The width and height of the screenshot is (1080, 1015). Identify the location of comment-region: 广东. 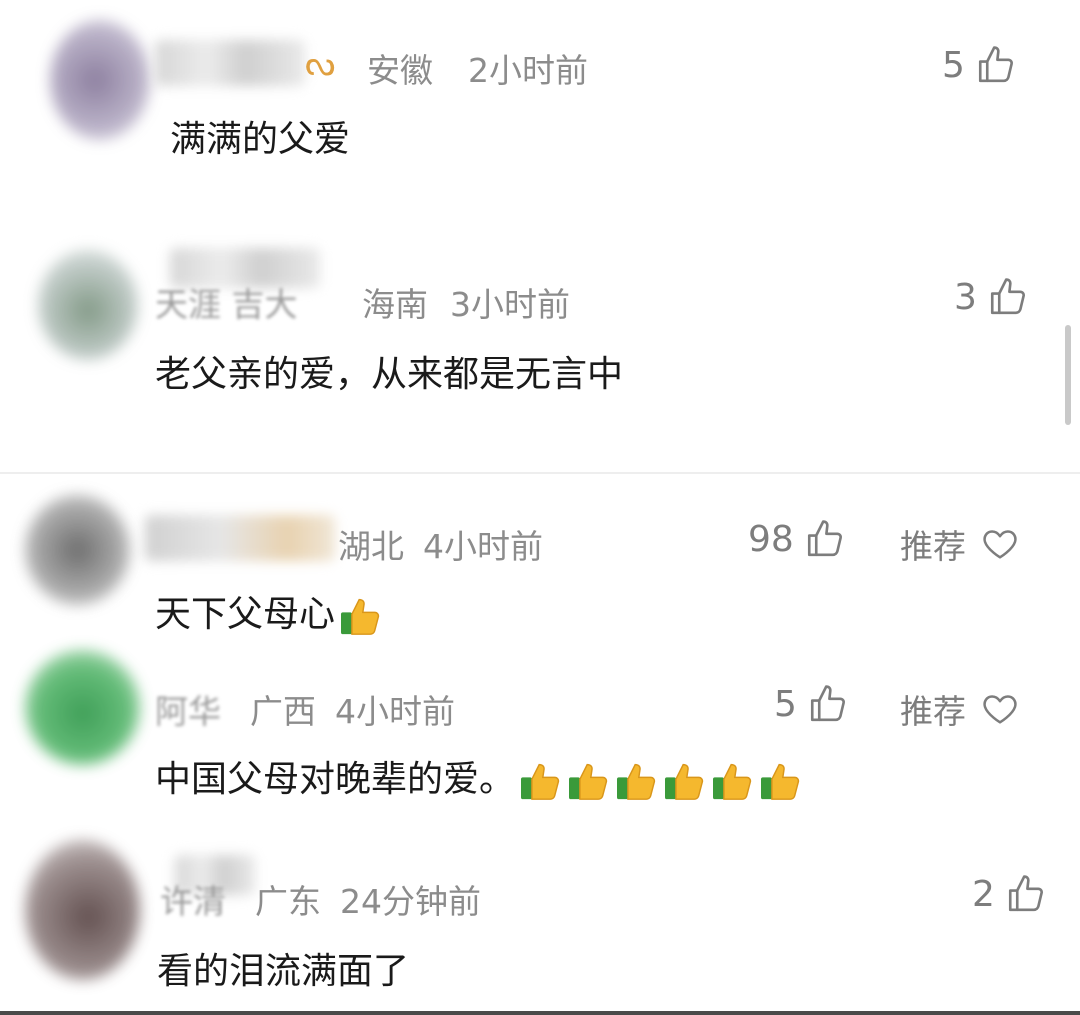
(288, 901).